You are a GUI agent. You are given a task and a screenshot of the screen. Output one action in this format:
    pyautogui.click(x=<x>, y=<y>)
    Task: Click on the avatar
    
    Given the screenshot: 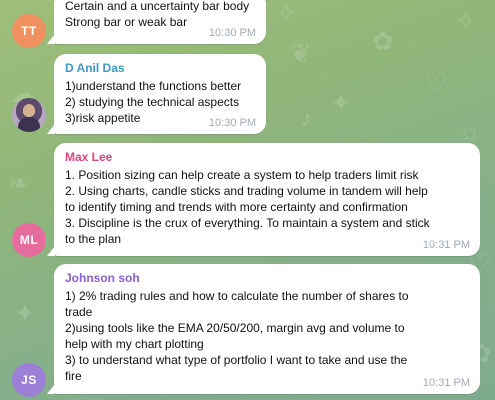 What is the action you would take?
    pyautogui.click(x=29, y=115)
    